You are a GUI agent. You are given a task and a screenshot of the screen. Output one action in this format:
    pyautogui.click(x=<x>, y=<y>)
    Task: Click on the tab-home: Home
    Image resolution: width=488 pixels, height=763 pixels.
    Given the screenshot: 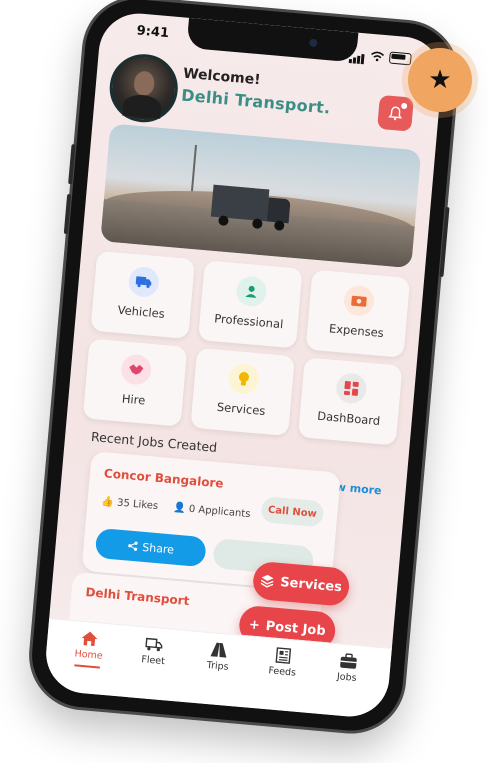 What is the action you would take?
    pyautogui.click(x=88, y=658)
    